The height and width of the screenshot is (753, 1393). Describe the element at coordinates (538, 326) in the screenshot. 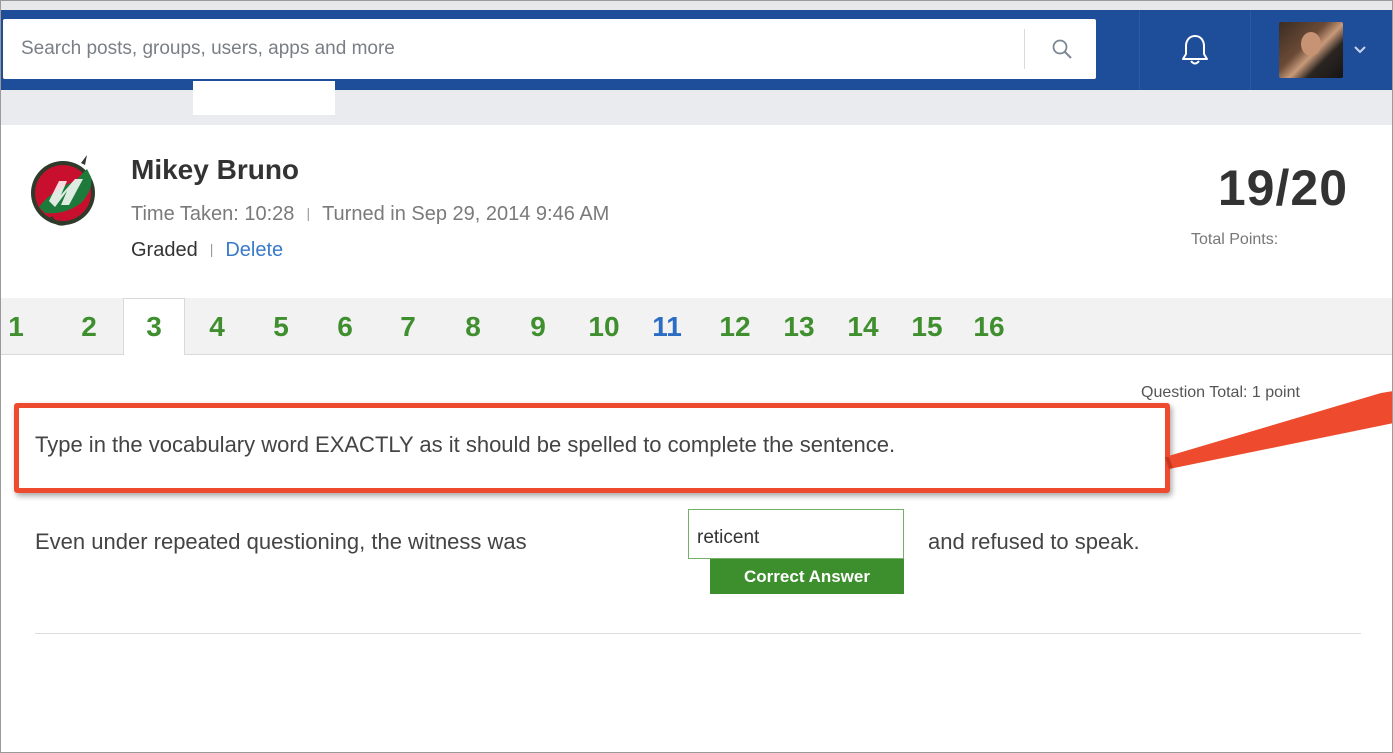

I see `tab-question-9: 9` at that location.